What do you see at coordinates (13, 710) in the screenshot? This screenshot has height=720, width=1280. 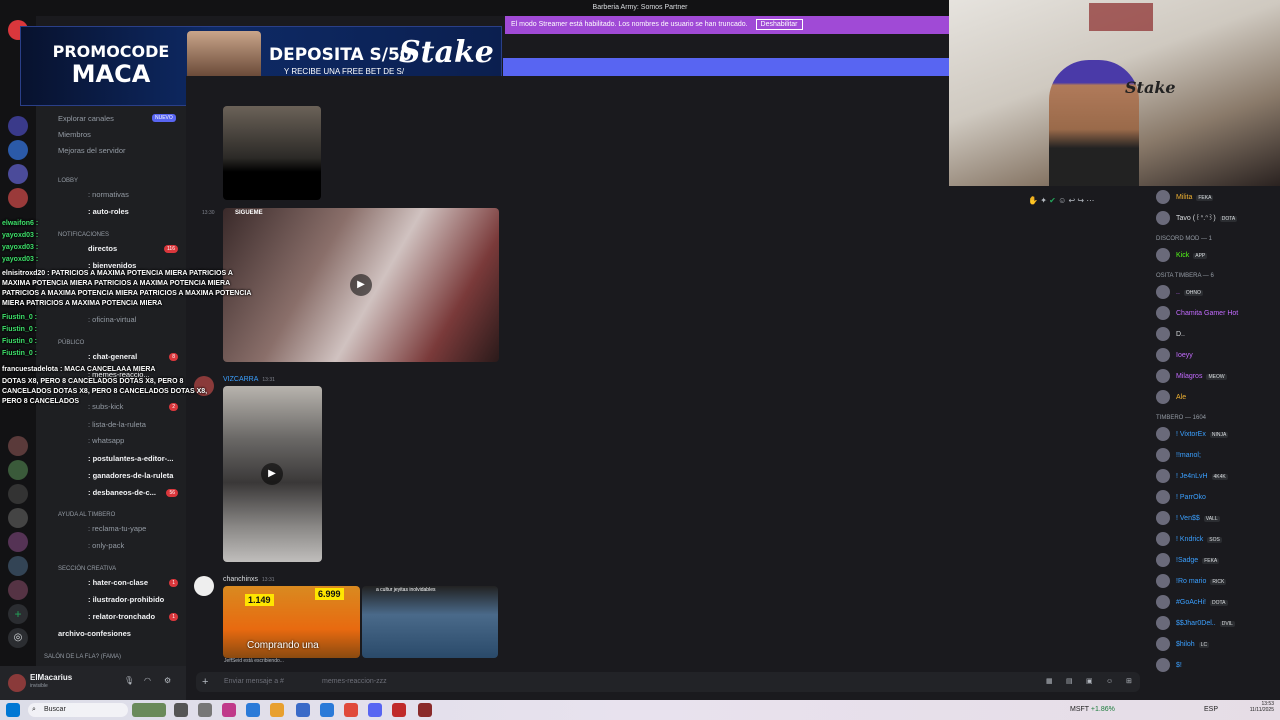 I see `start-icon` at bounding box center [13, 710].